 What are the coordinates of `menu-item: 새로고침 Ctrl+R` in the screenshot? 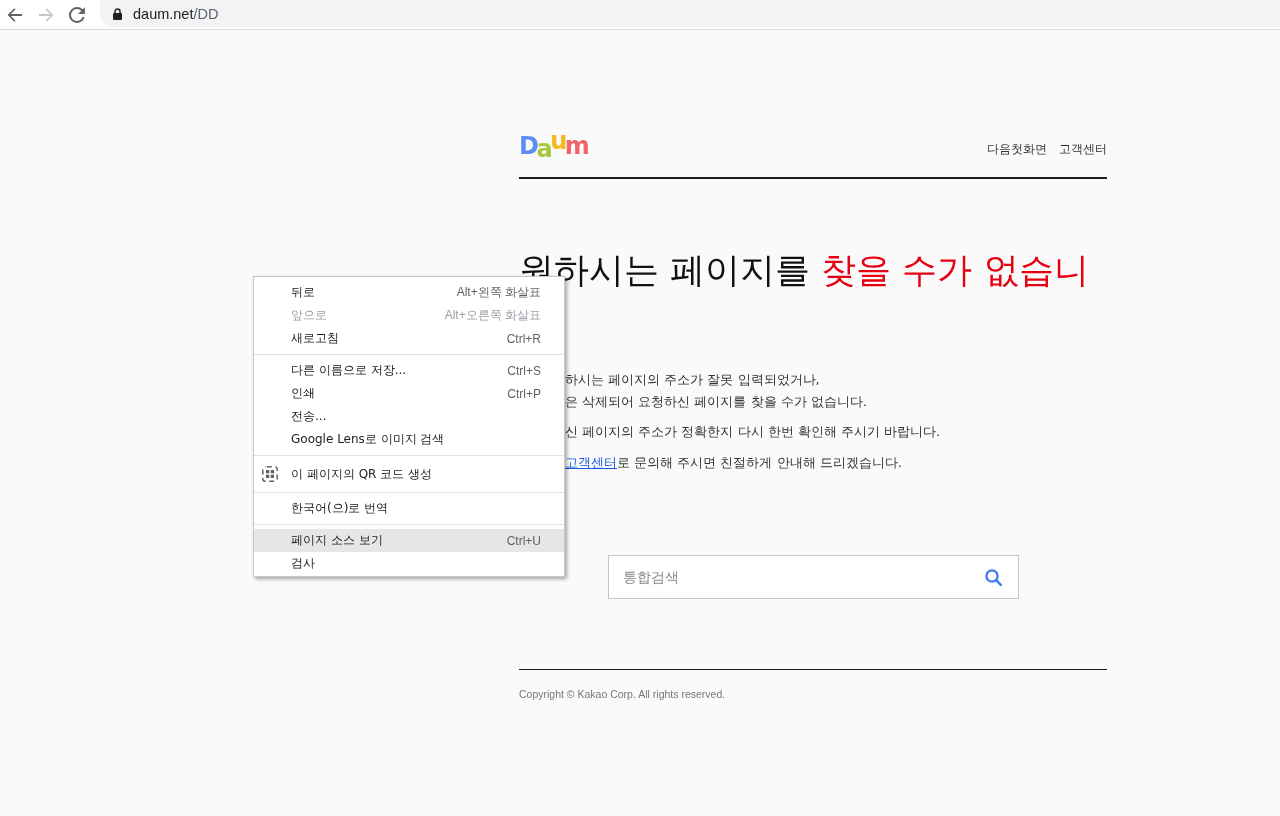 It's located at (409, 338).